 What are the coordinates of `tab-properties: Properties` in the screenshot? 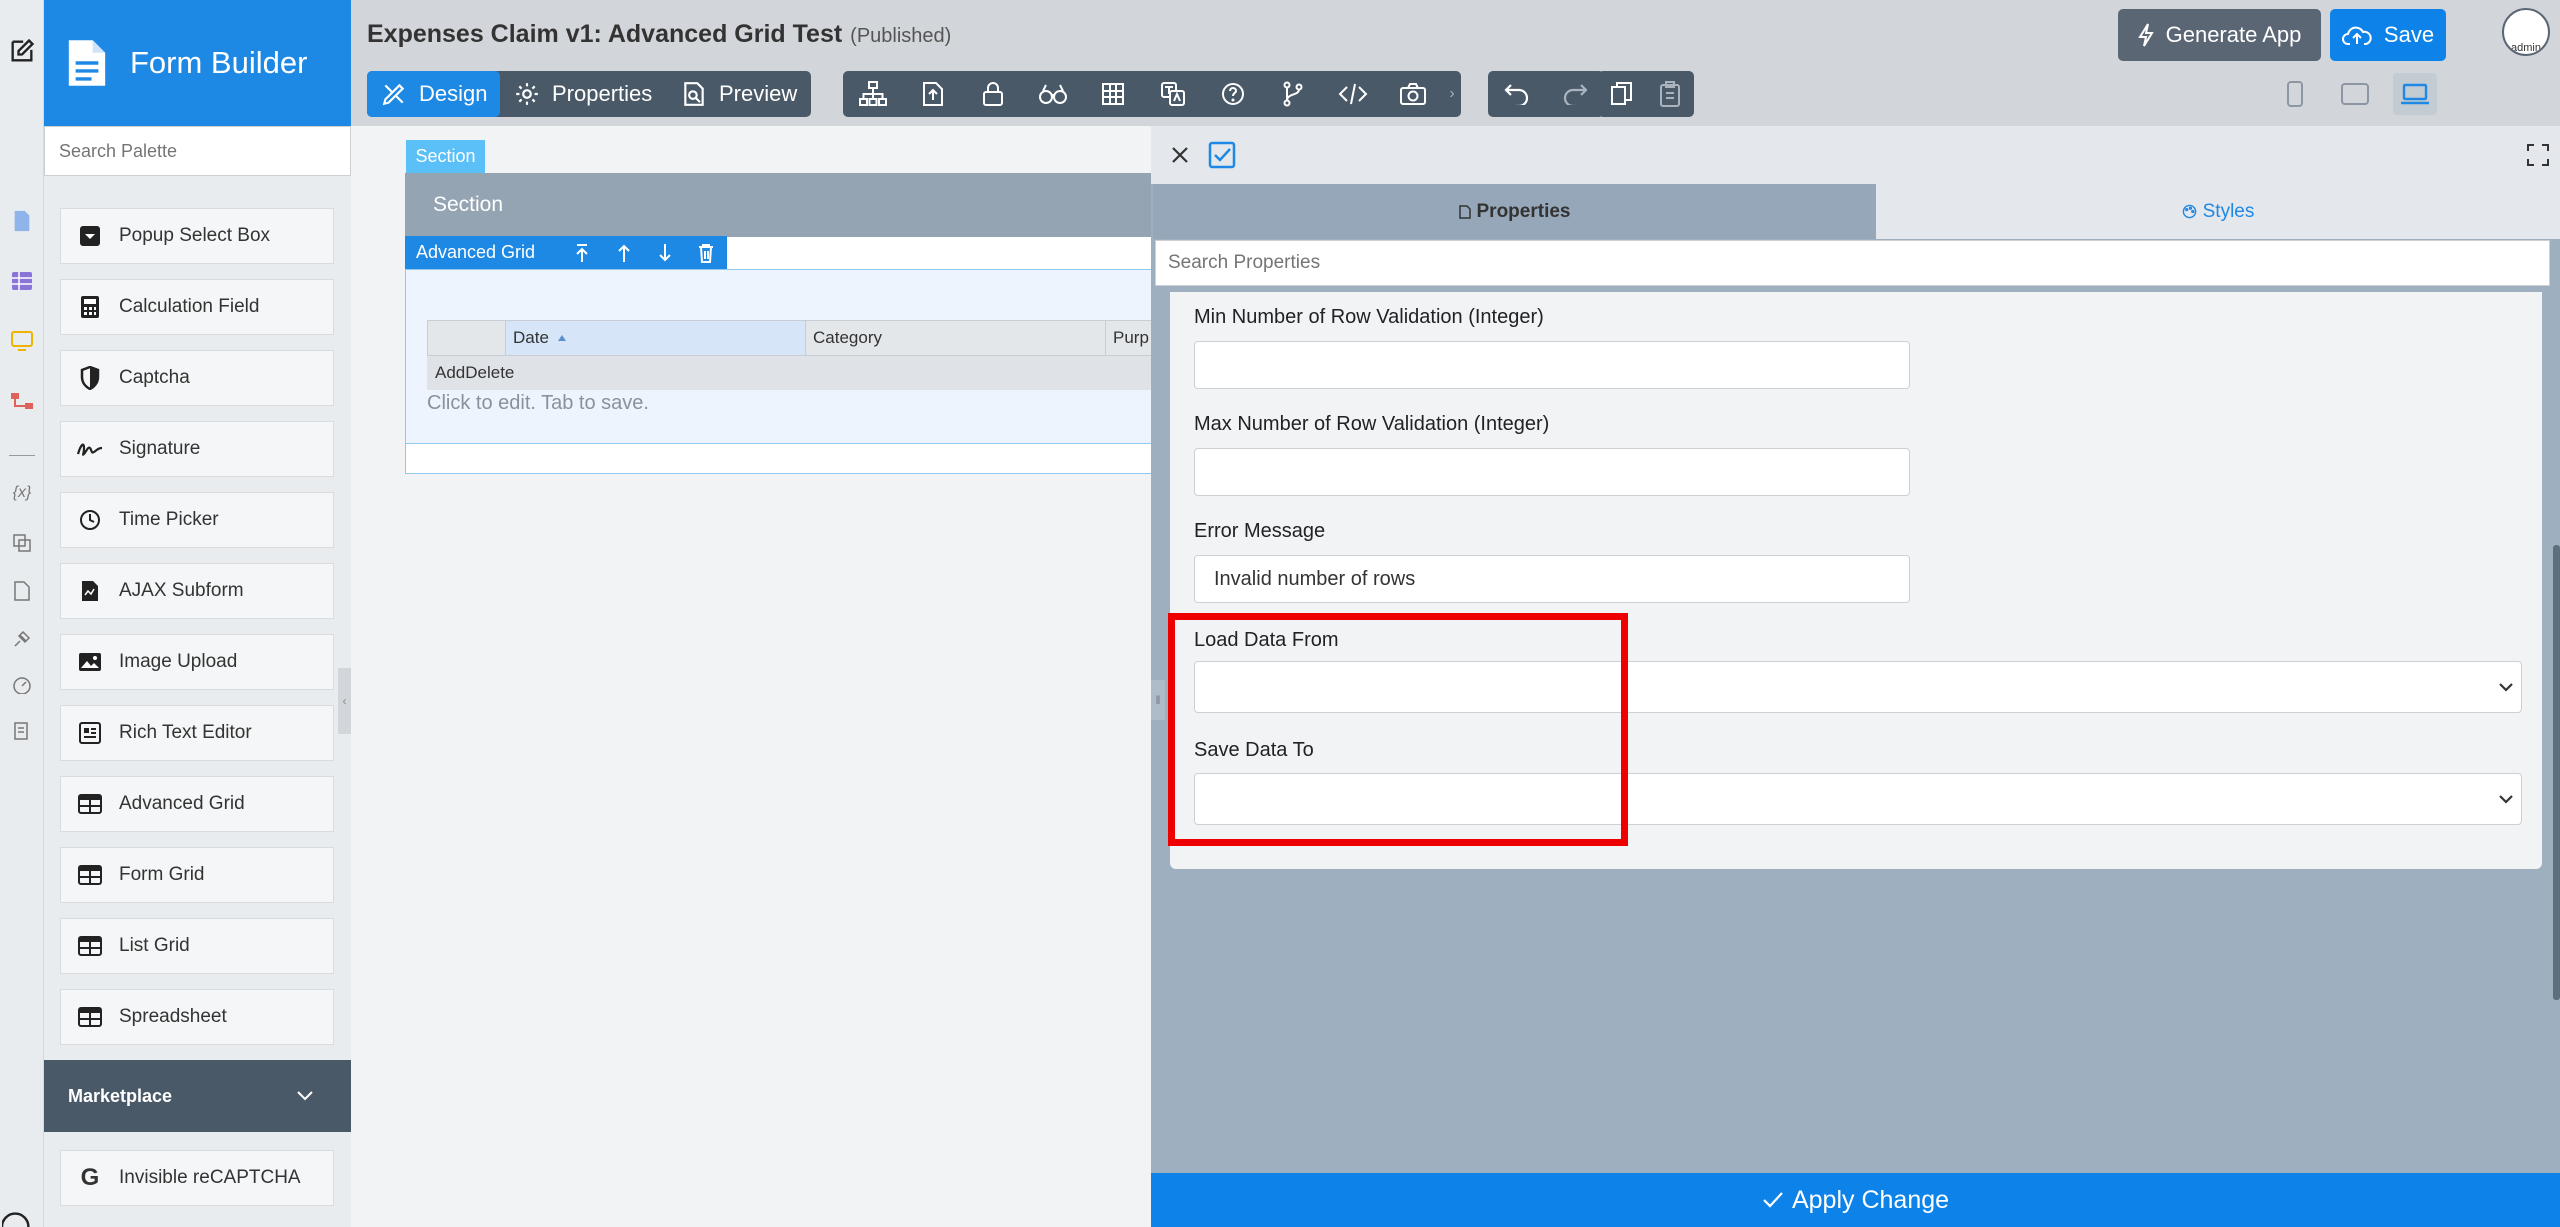 It's located at (583, 94).